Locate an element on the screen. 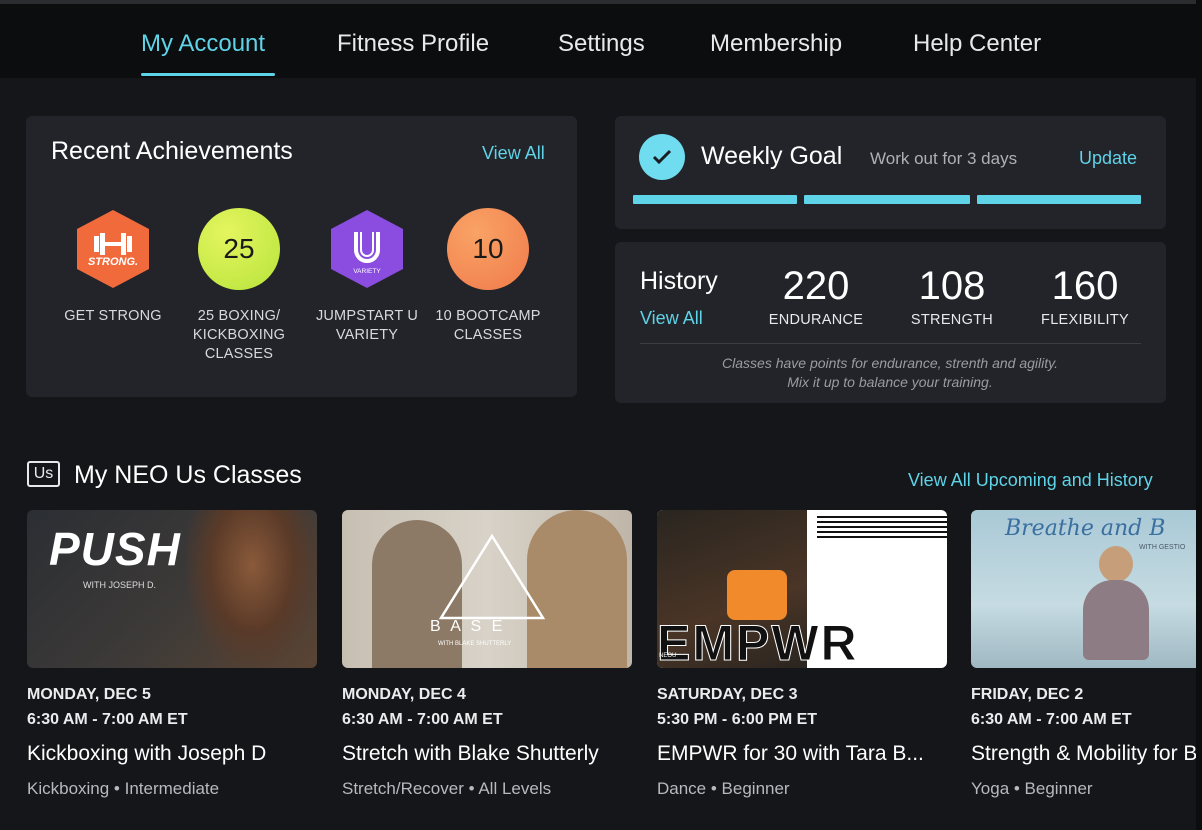 The height and width of the screenshot is (830, 1202). badge-number: 10 is located at coordinates (488, 248).